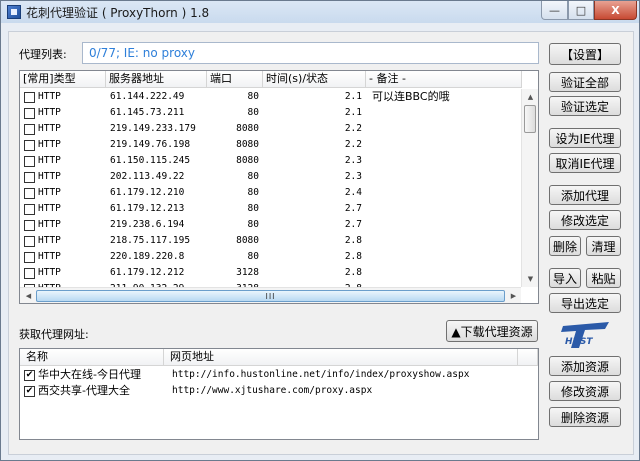  I want to click on time-cell: 2.3, so click(353, 160).